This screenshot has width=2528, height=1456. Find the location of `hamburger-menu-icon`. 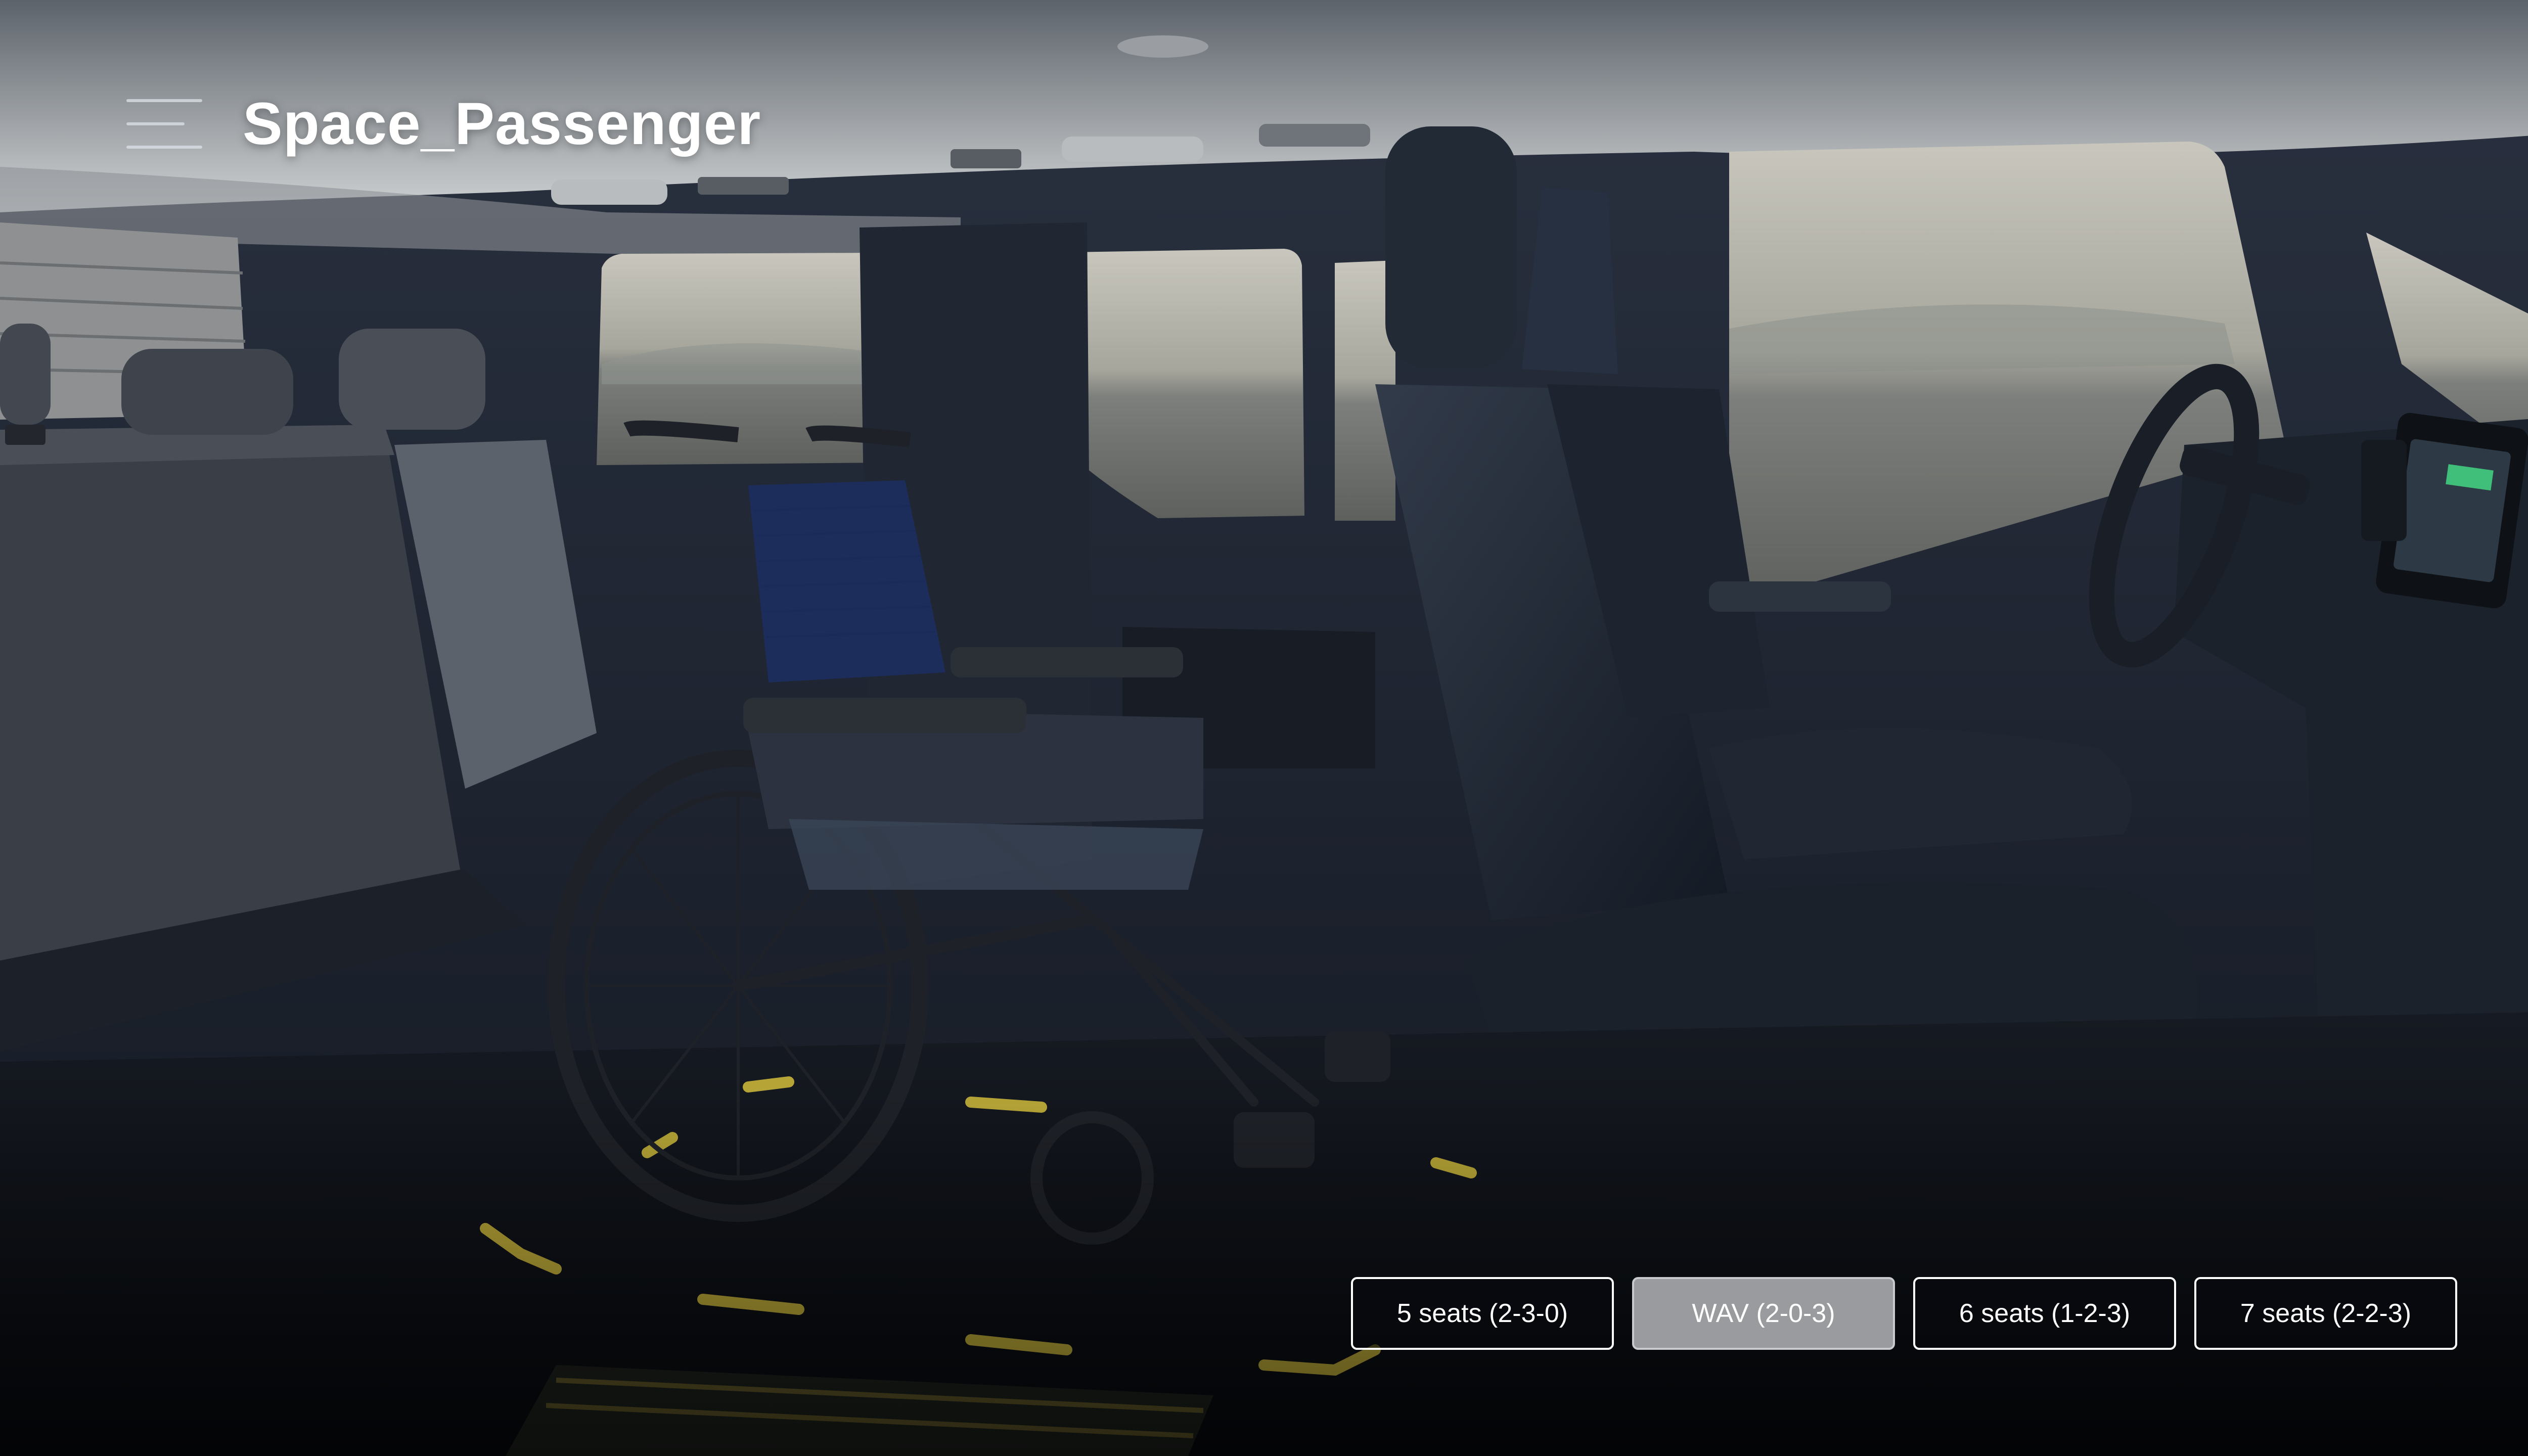

hamburger-menu-icon is located at coordinates (164, 124).